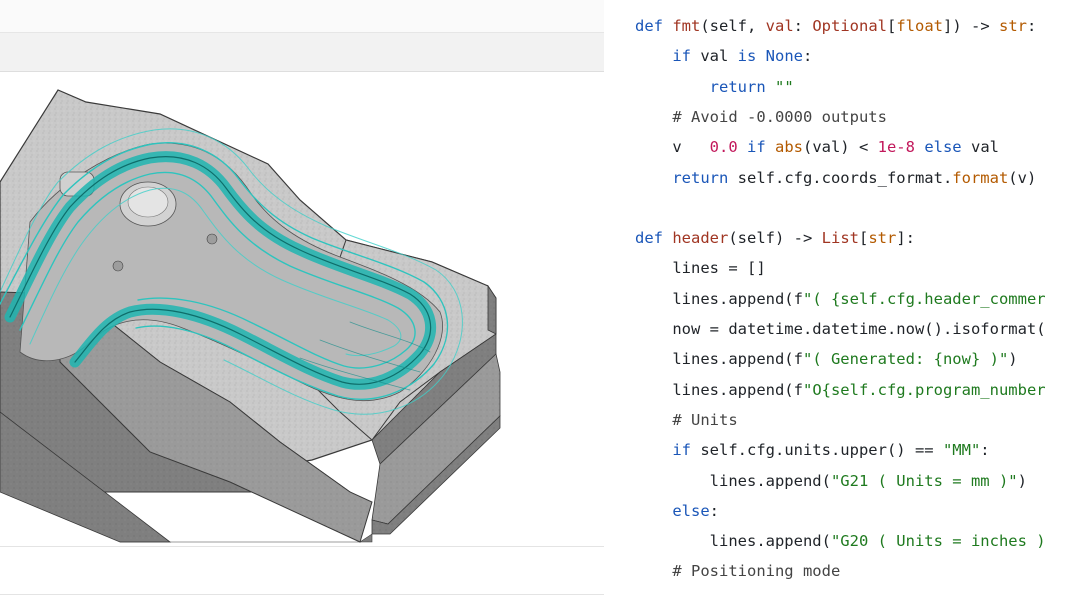 Image resolution: width=1066 pixels, height=600 pixels. I want to click on viewer-toolbar, so click(302, 52).